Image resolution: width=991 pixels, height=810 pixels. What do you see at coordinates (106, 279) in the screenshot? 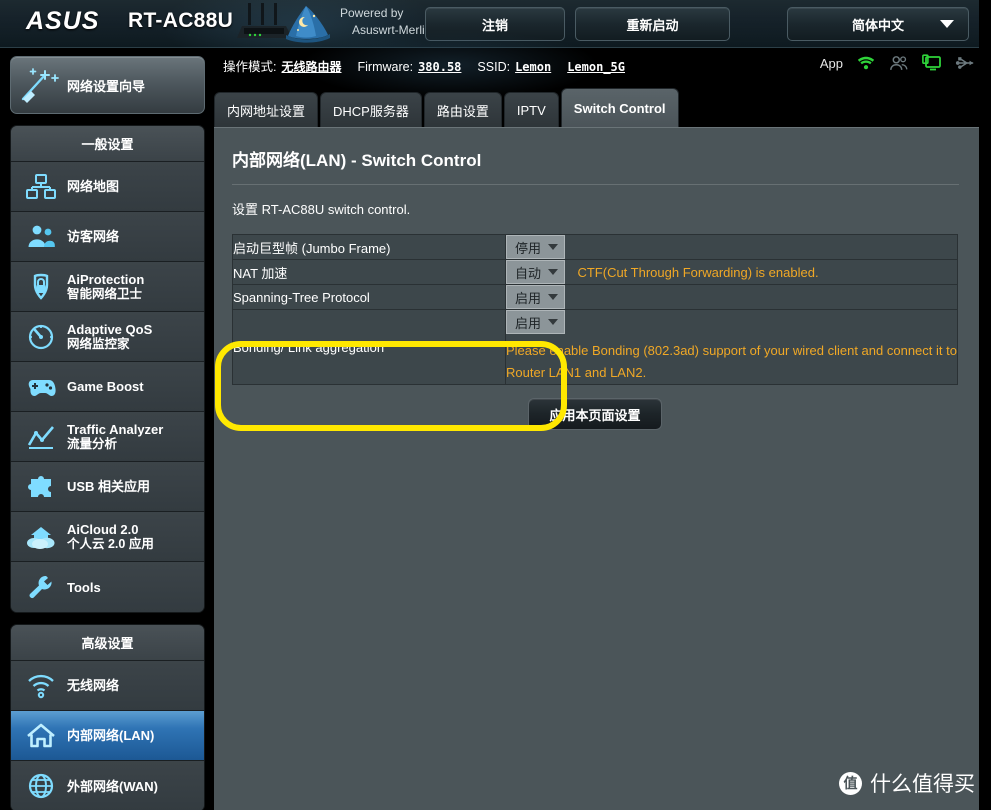
I see `sidebar-item-label-main: AiProtection` at bounding box center [106, 279].